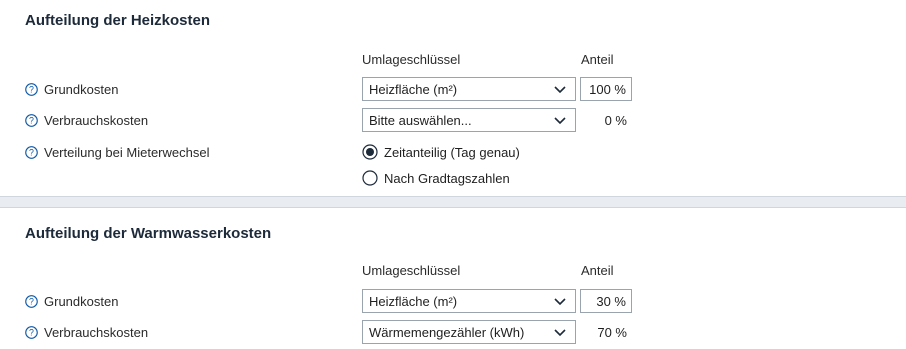 The width and height of the screenshot is (906, 349). What do you see at coordinates (606, 89) in the screenshot?
I see `heiz-grundkosten-anteil-input` at bounding box center [606, 89].